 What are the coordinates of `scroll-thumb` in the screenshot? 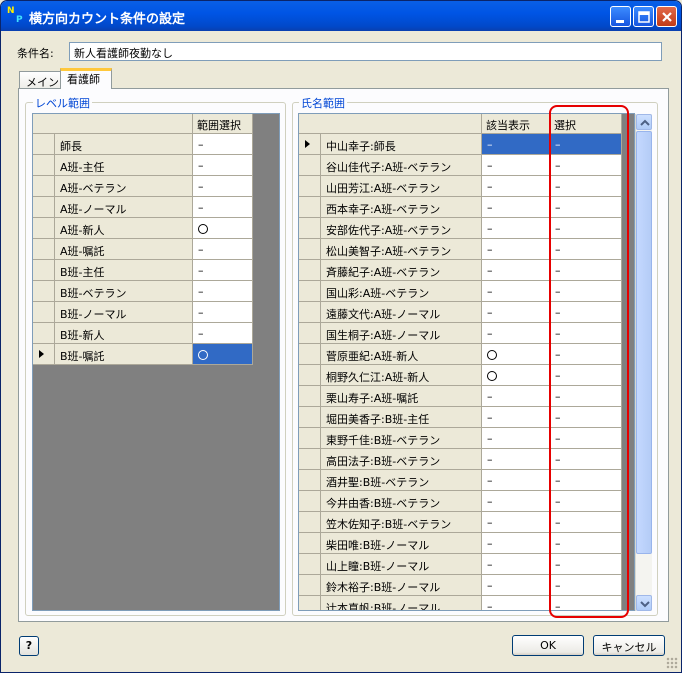 It's located at (644, 342).